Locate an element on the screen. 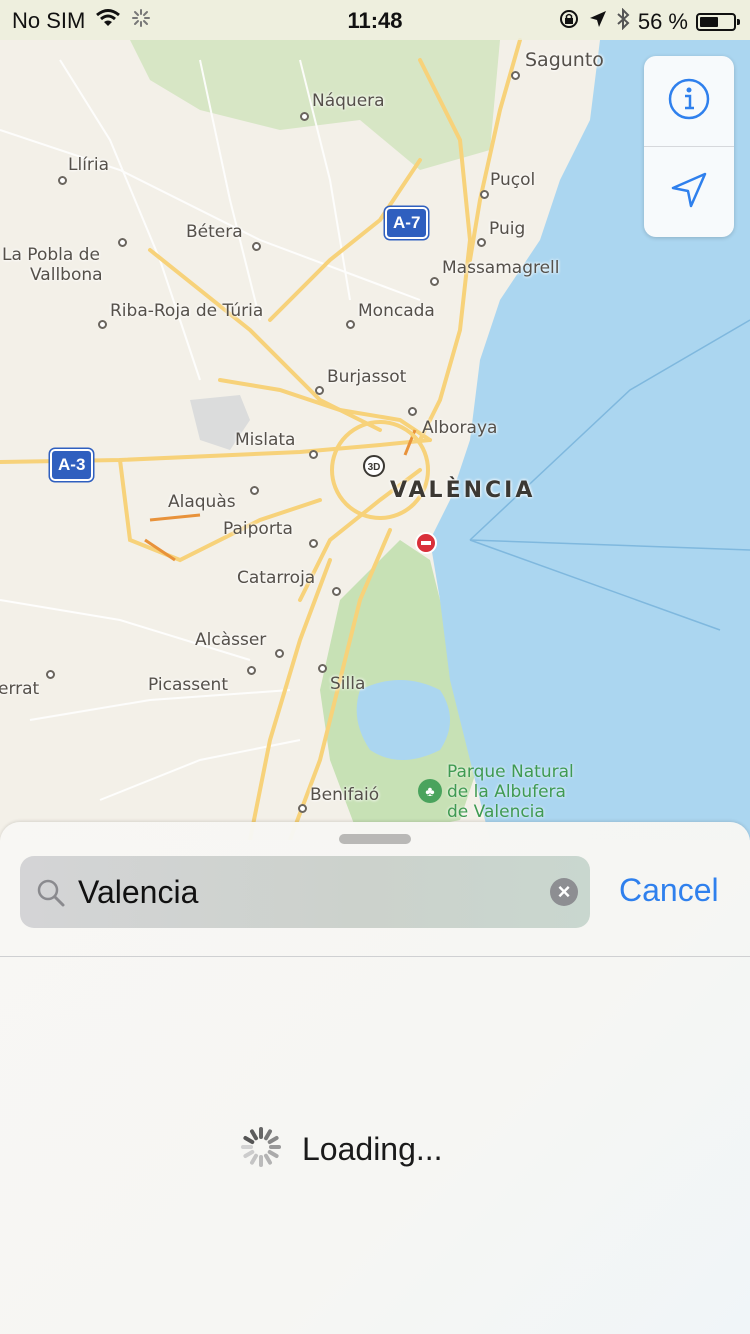 The image size is (750, 1334). battery-percent: 56 % is located at coordinates (662, 21).